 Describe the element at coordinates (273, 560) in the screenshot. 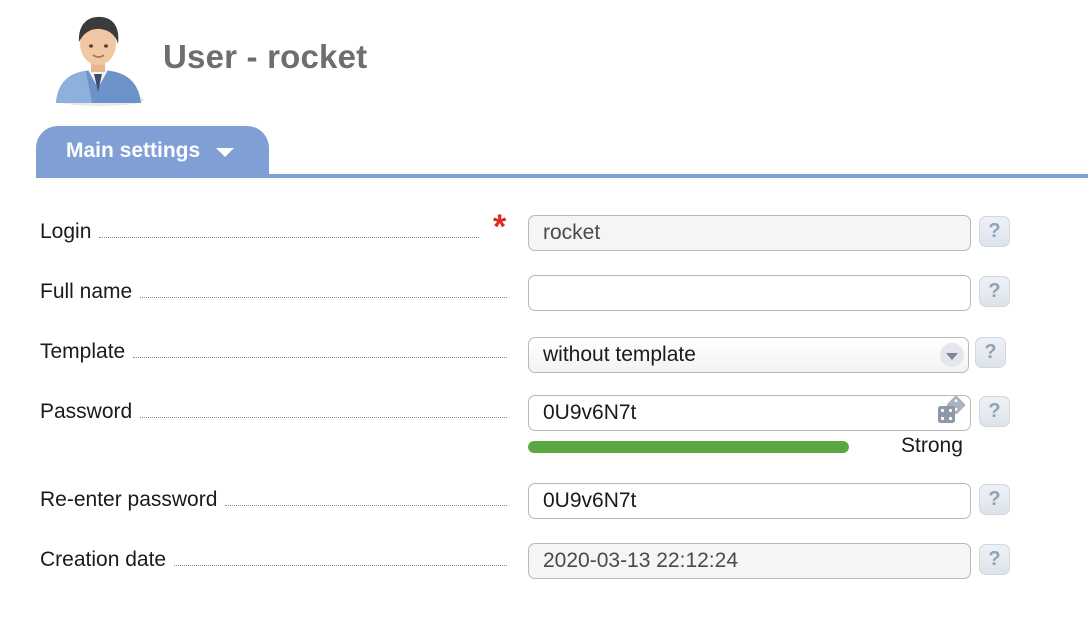

I see `creation-date-label-row: Creation date` at that location.